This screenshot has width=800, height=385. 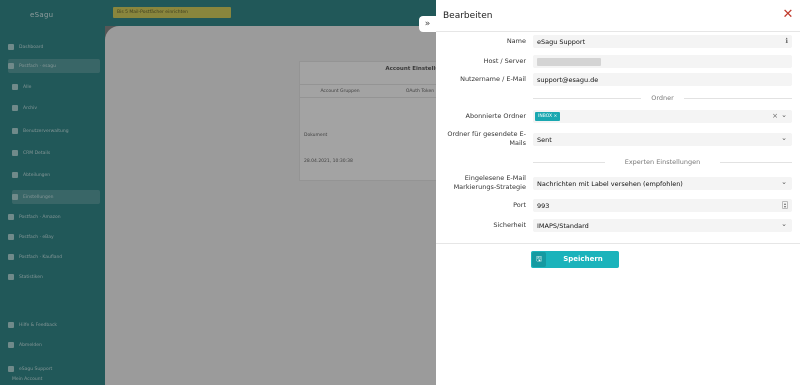 I want to click on collapse-drawer-button: », so click(x=427, y=24).